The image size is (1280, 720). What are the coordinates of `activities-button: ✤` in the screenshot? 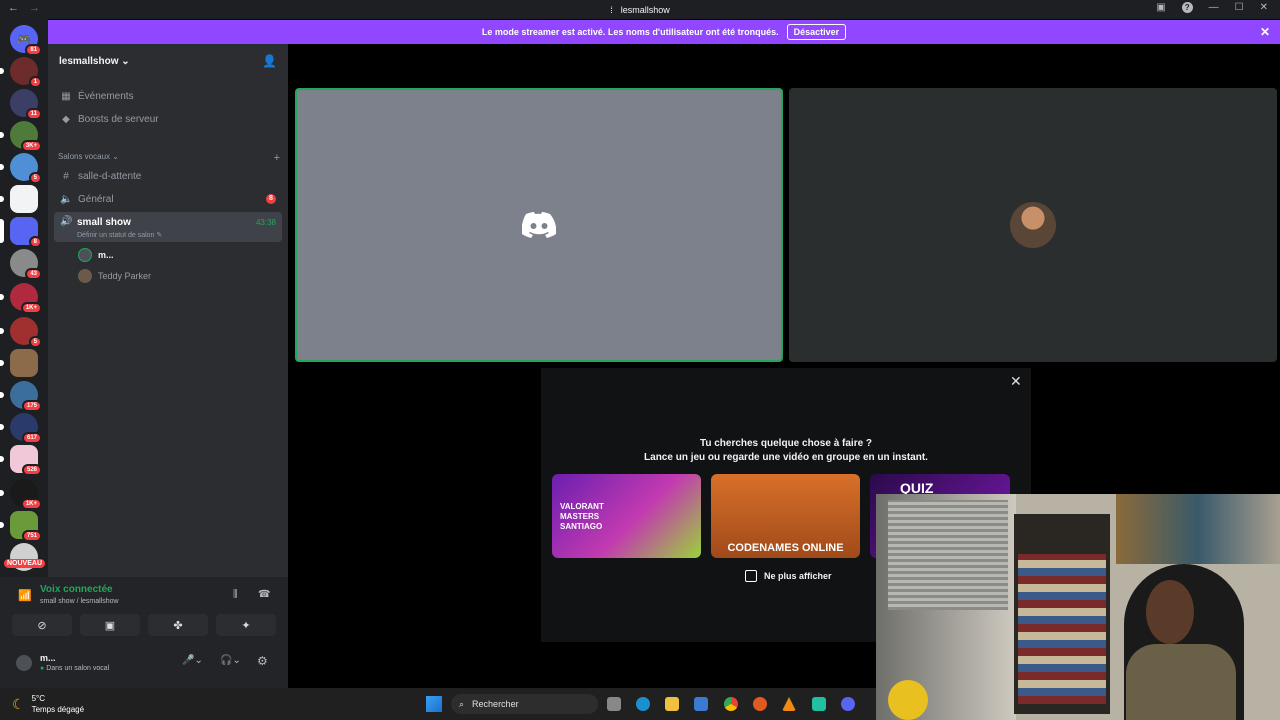 It's located at (178, 625).